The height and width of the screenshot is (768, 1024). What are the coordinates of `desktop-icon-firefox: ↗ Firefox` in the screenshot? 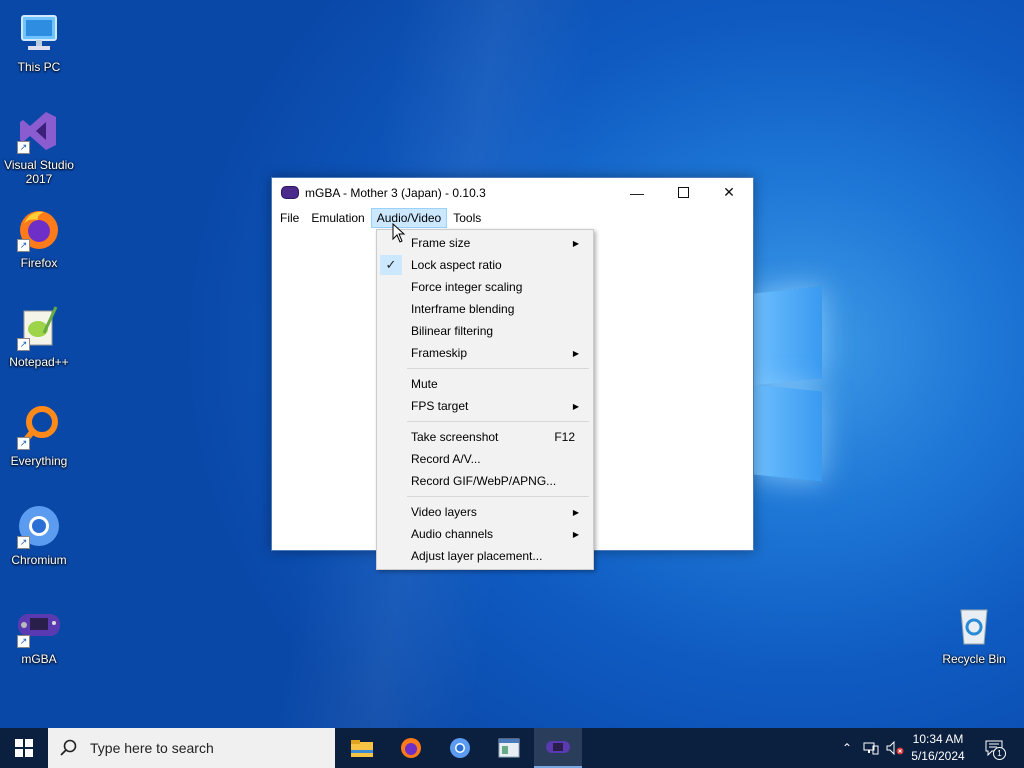 It's located at (39, 238).